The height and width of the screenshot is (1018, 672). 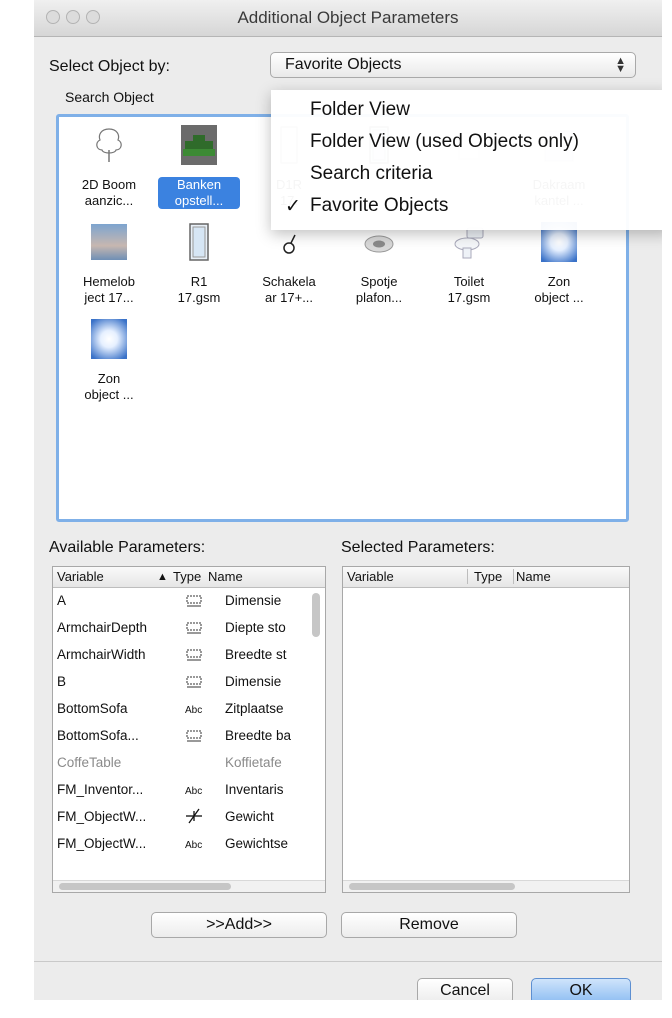 What do you see at coordinates (102, 627) in the screenshot?
I see `variable-cell: ArmchairDepth` at bounding box center [102, 627].